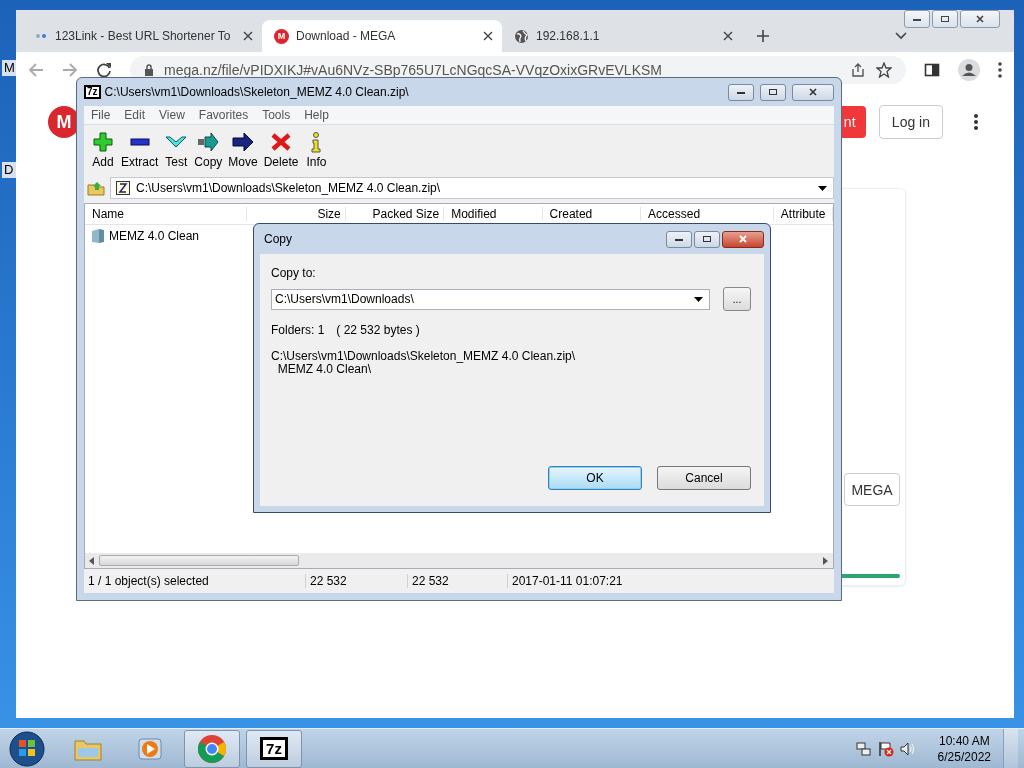 This screenshot has height=768, width=1024. I want to click on source-path: C:\Users\vm1\Downloads\Skeleton_MEMZ 4.0 Clean.zip\, so click(424, 356).